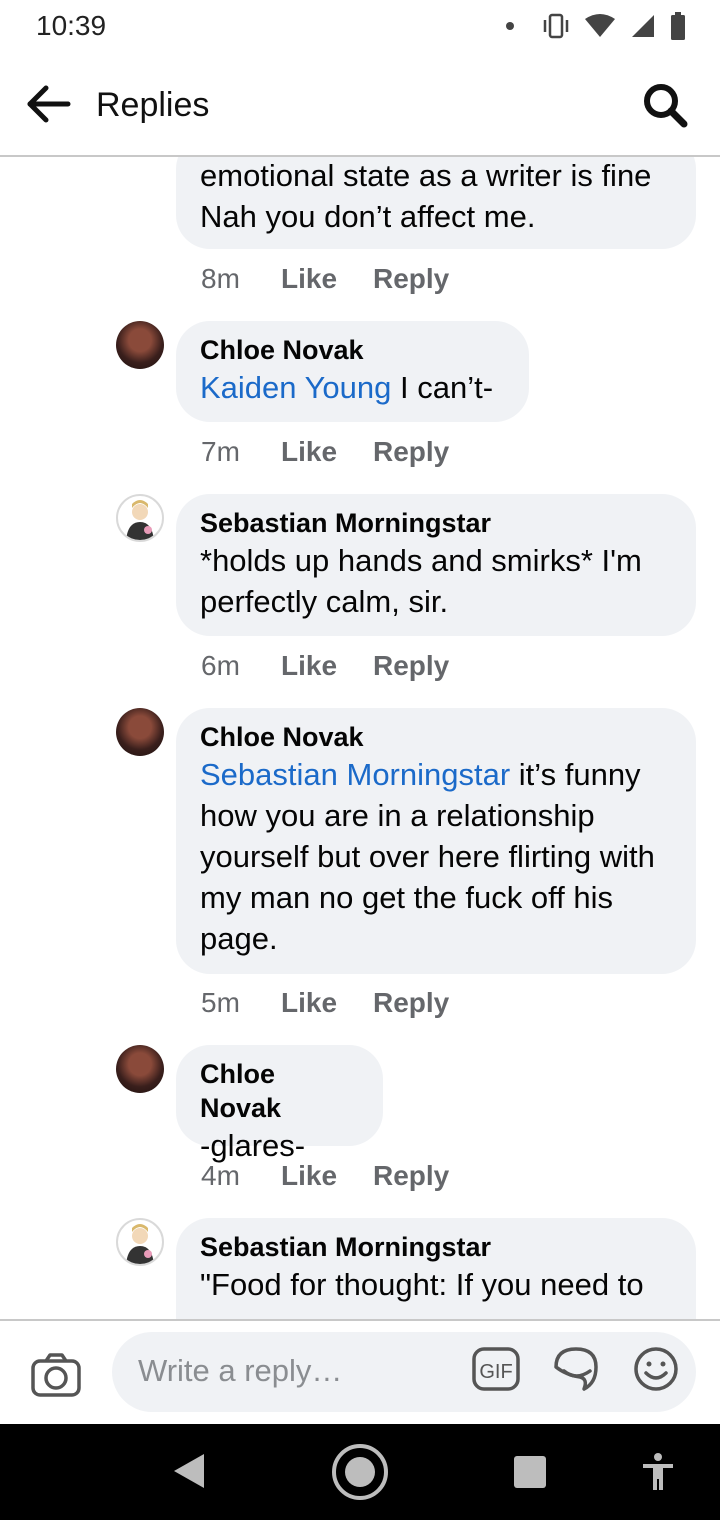 Image resolution: width=720 pixels, height=1520 pixels. What do you see at coordinates (422, 1284) in the screenshot?
I see `comment-text: "Food for thought: If you need to` at bounding box center [422, 1284].